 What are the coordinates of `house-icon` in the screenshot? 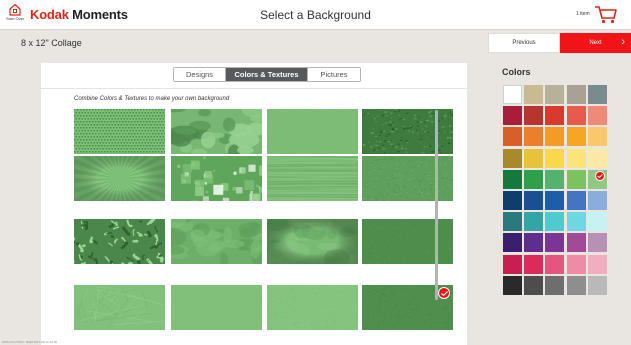 It's located at (15, 9).